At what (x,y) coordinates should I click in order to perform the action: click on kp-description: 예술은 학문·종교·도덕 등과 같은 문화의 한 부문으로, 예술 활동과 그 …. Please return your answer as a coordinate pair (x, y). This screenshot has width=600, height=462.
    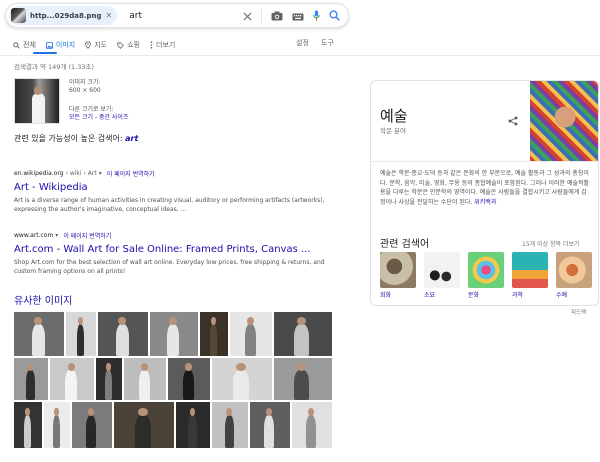
    Looking at the image, I should click on (486, 188).